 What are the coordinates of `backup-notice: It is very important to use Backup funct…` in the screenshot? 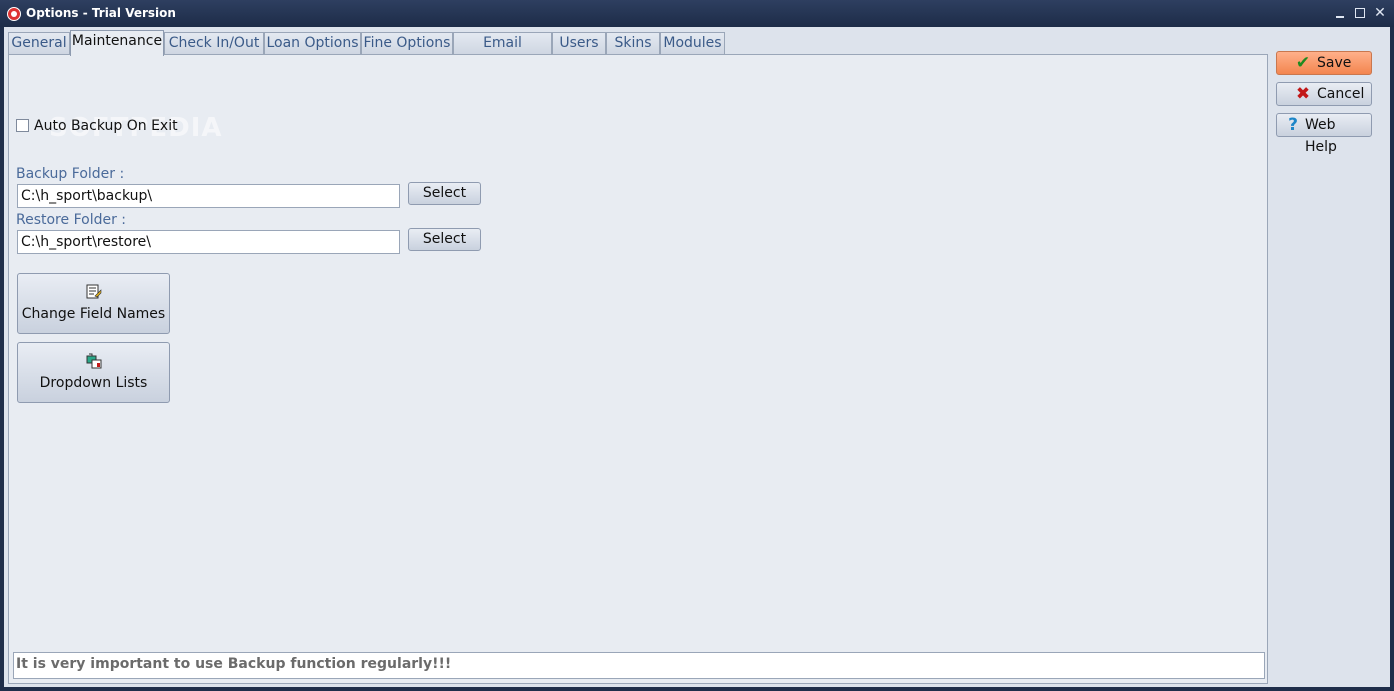 It's located at (639, 665).